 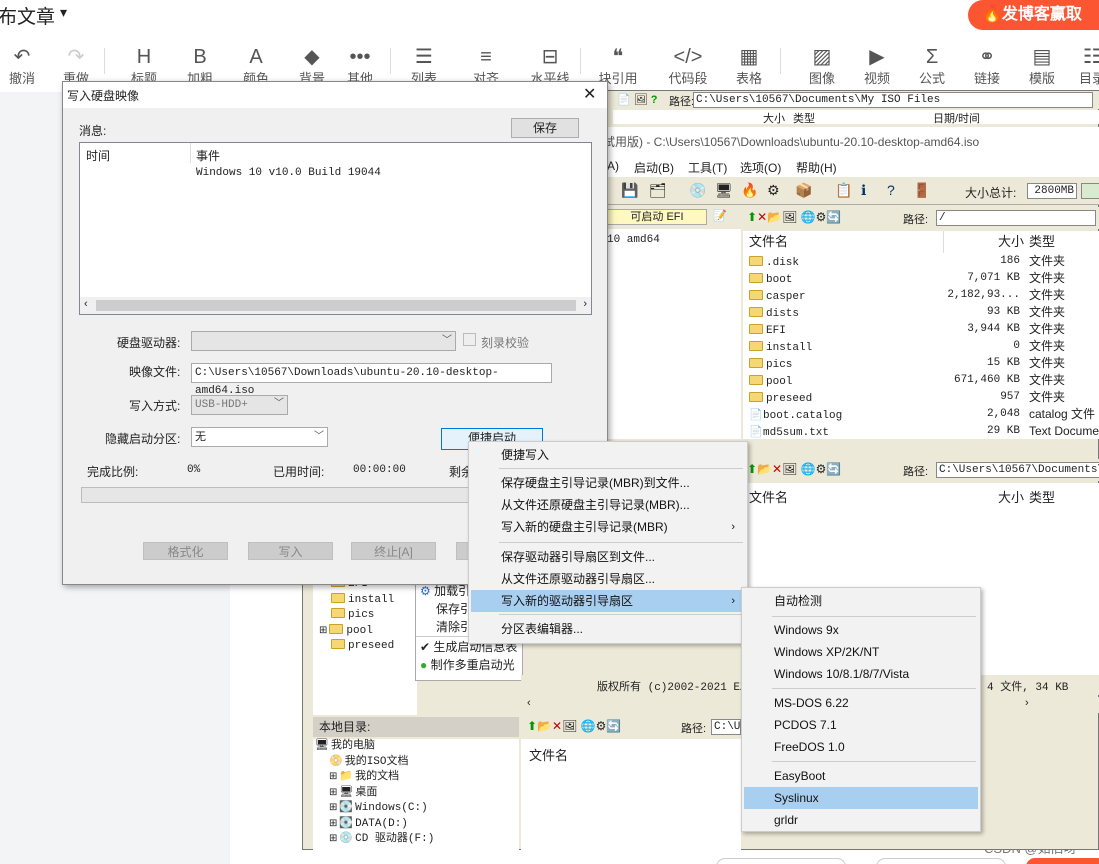 I want to click on menu-help: 帮助(H), so click(x=816, y=167).